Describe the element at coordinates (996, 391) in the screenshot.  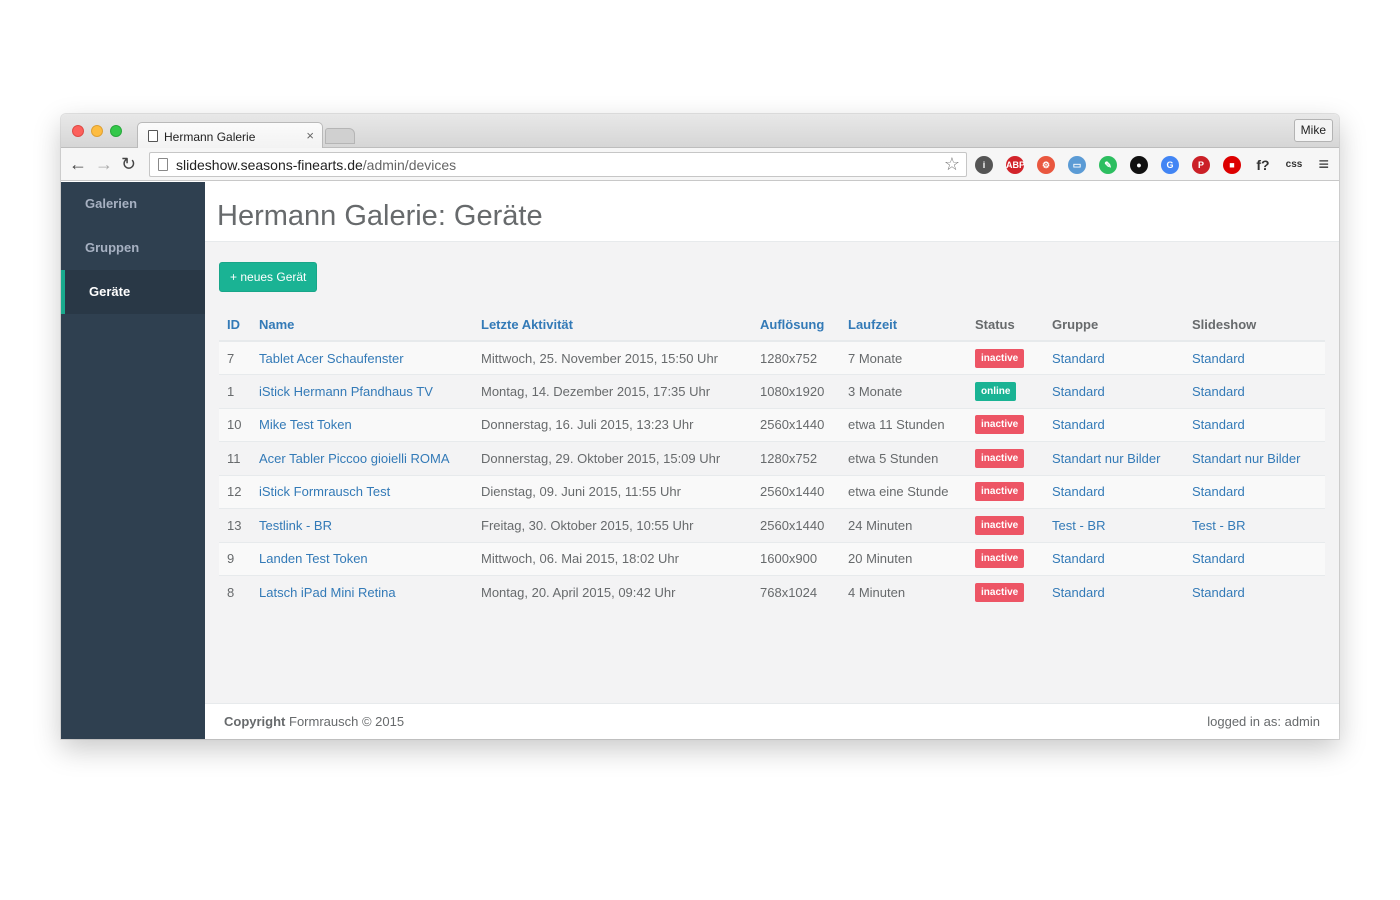
I see `status-badge: online` at that location.